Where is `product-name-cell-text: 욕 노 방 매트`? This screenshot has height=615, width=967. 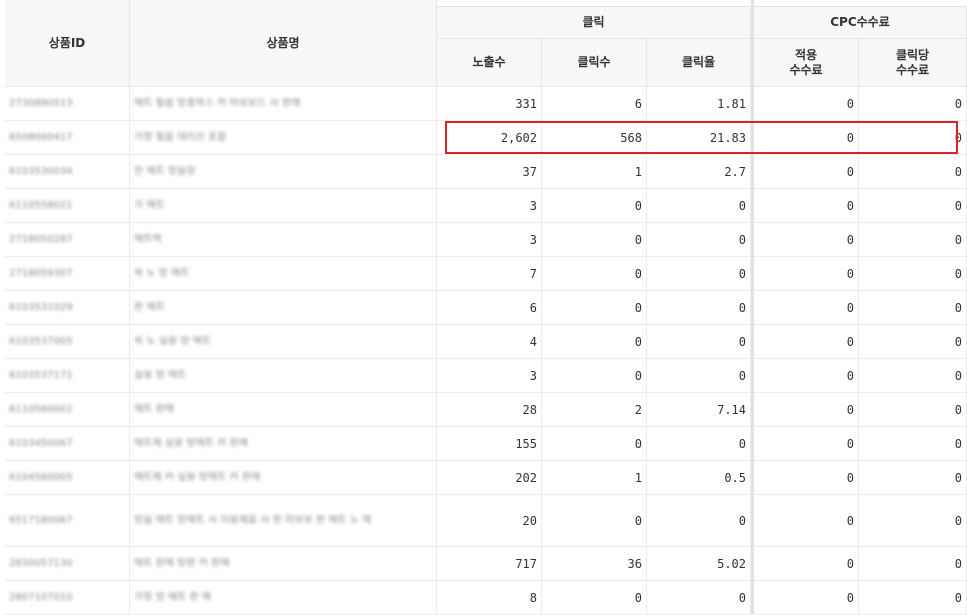 product-name-cell-text: 욕 노 방 매트 is located at coordinates (162, 273).